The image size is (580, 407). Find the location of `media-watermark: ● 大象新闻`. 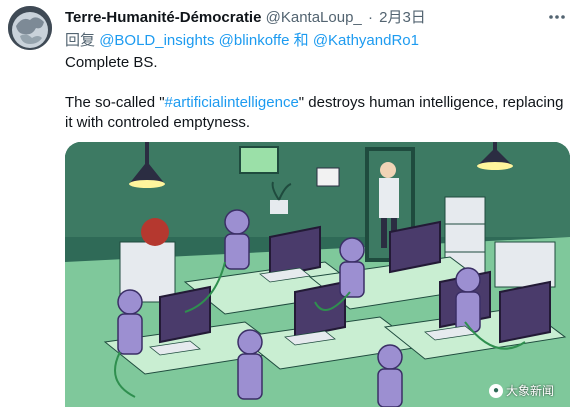

media-watermark: ● 大象新闻 is located at coordinates (521, 390).